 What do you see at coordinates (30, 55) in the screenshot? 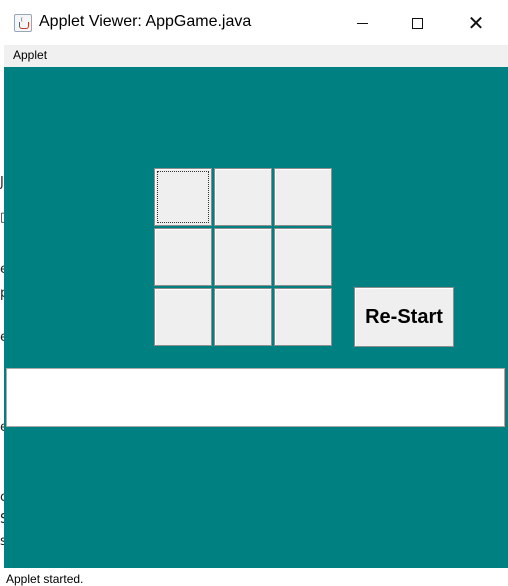
I see `menu-applet: Applet` at bounding box center [30, 55].